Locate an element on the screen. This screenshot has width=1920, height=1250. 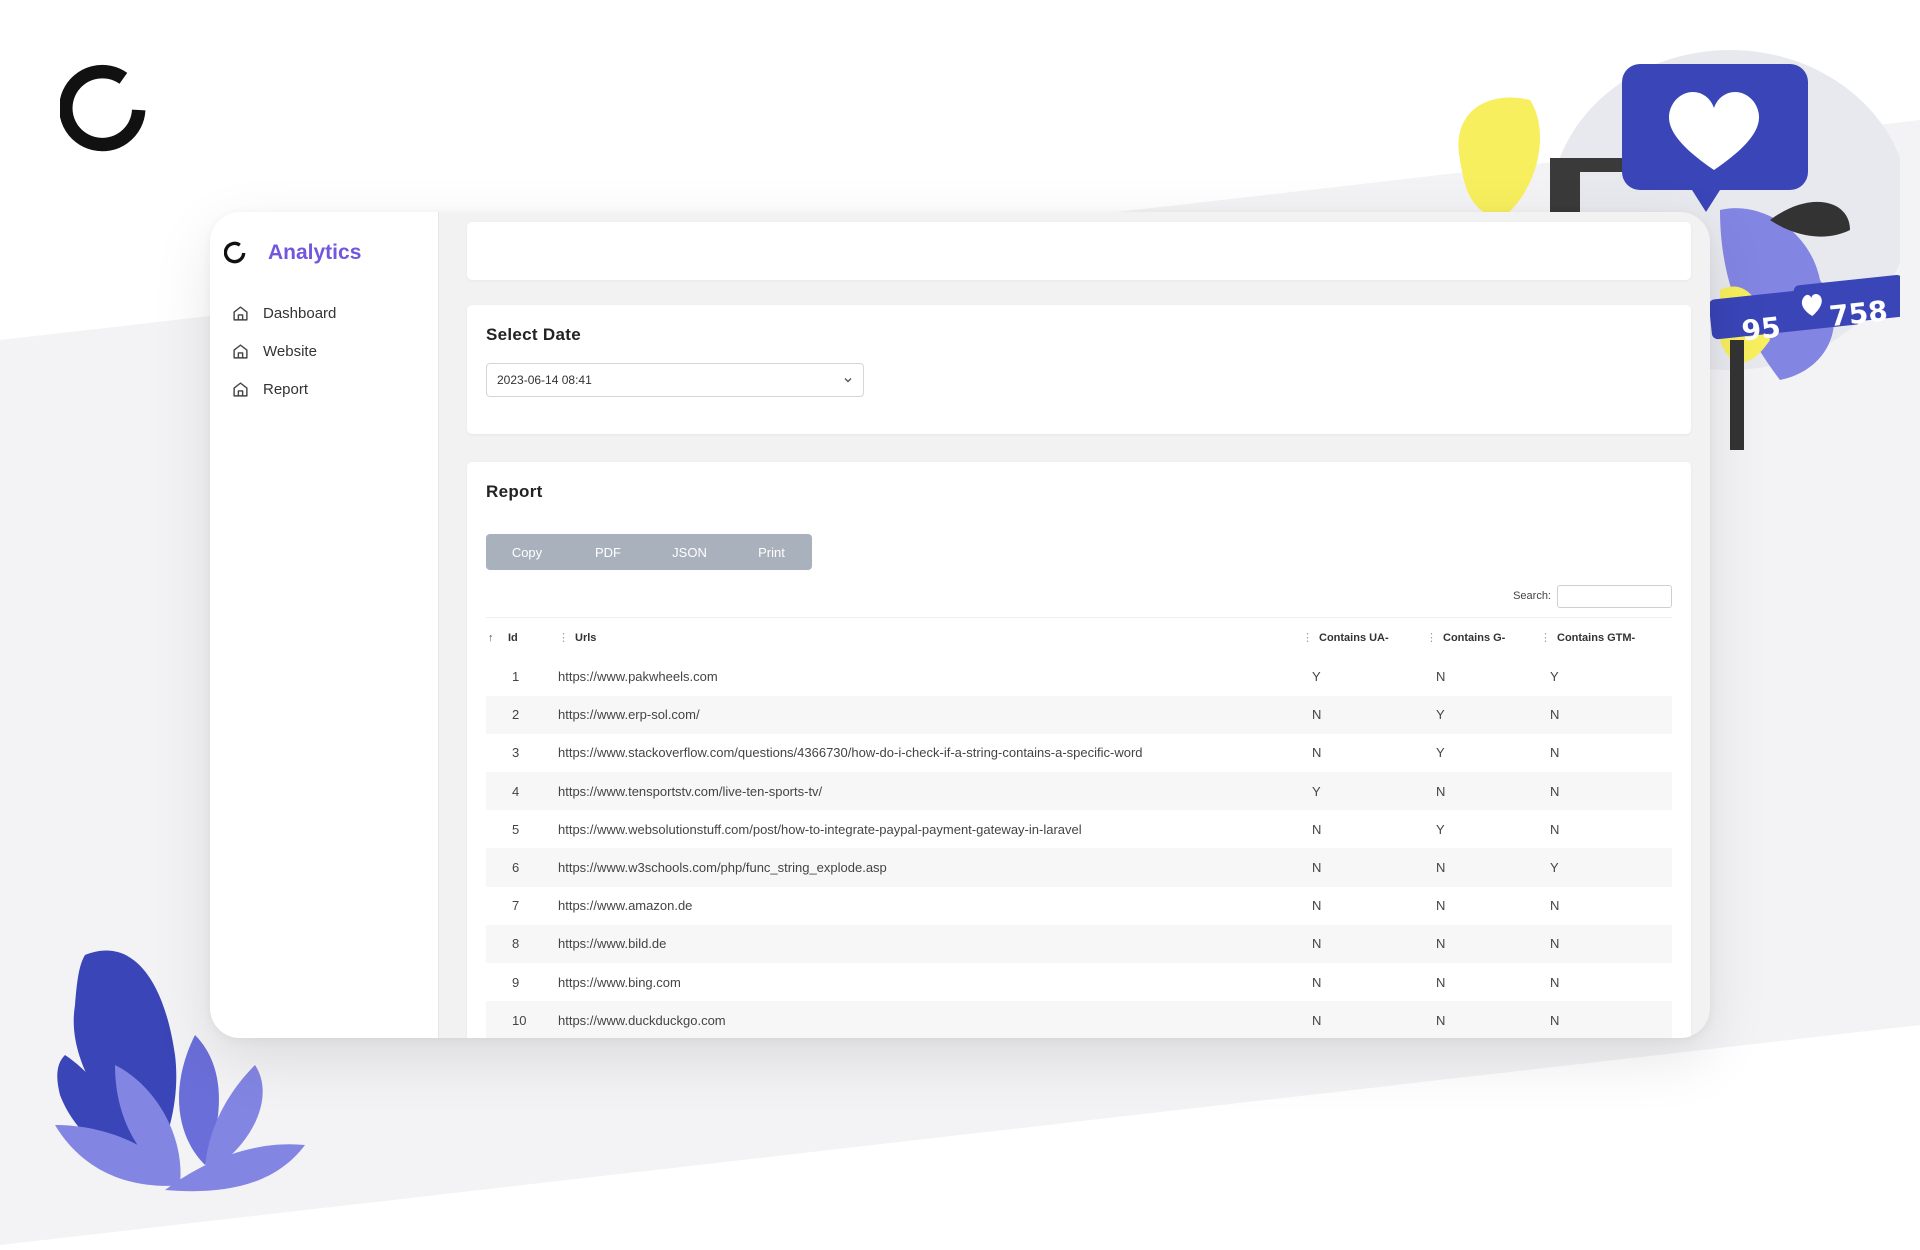
column-header-gtm-label: Contains GTM- is located at coordinates (1596, 638).